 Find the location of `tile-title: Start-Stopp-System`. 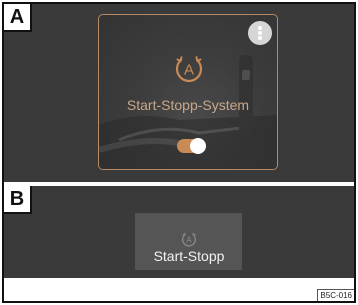

tile-title: Start-Stopp-System is located at coordinates (188, 105).